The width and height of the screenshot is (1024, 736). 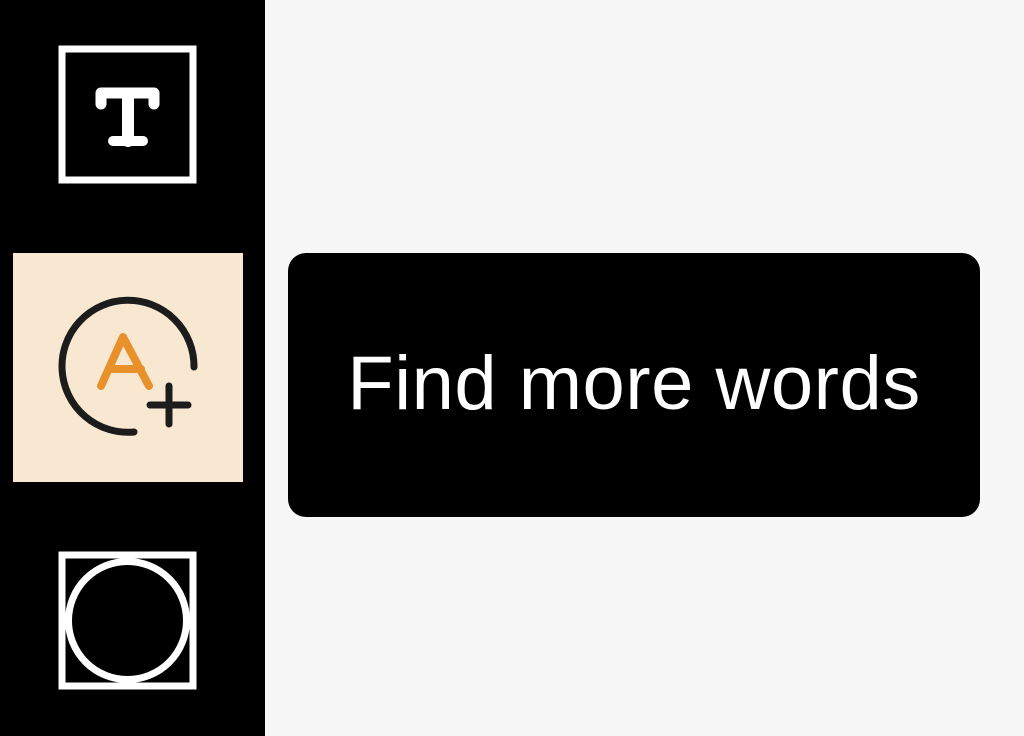 I want to click on circle-tool-button, so click(x=127, y=620).